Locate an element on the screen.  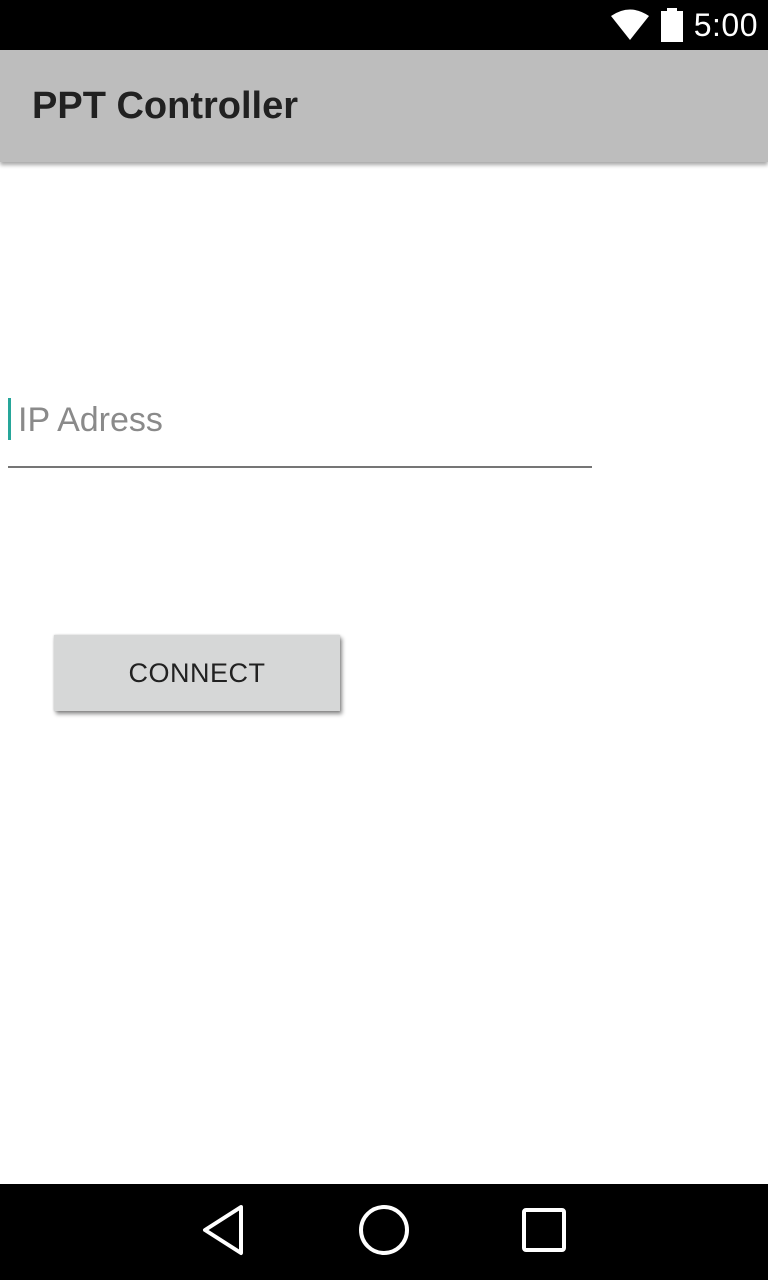
recents-button is located at coordinates (544, 1232).